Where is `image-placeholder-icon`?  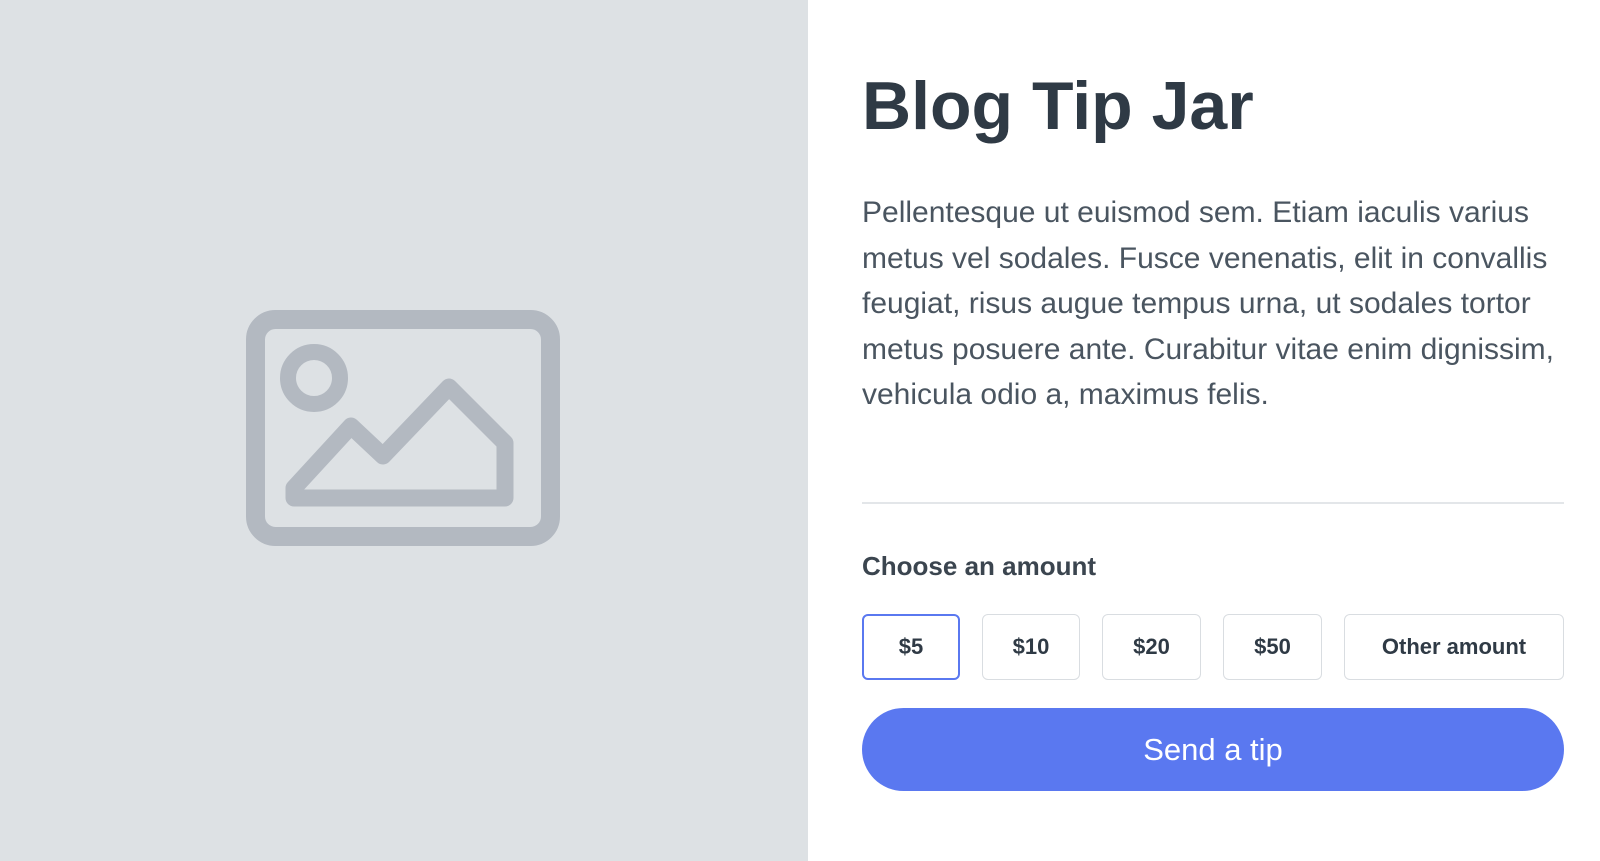
image-placeholder-icon is located at coordinates (403, 428).